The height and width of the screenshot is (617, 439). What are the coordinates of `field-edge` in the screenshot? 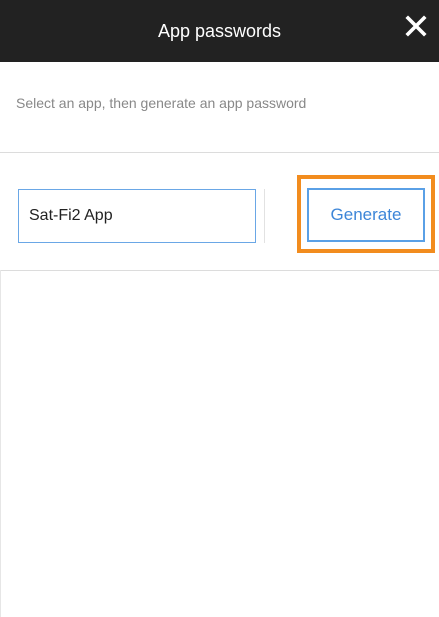 It's located at (264, 216).